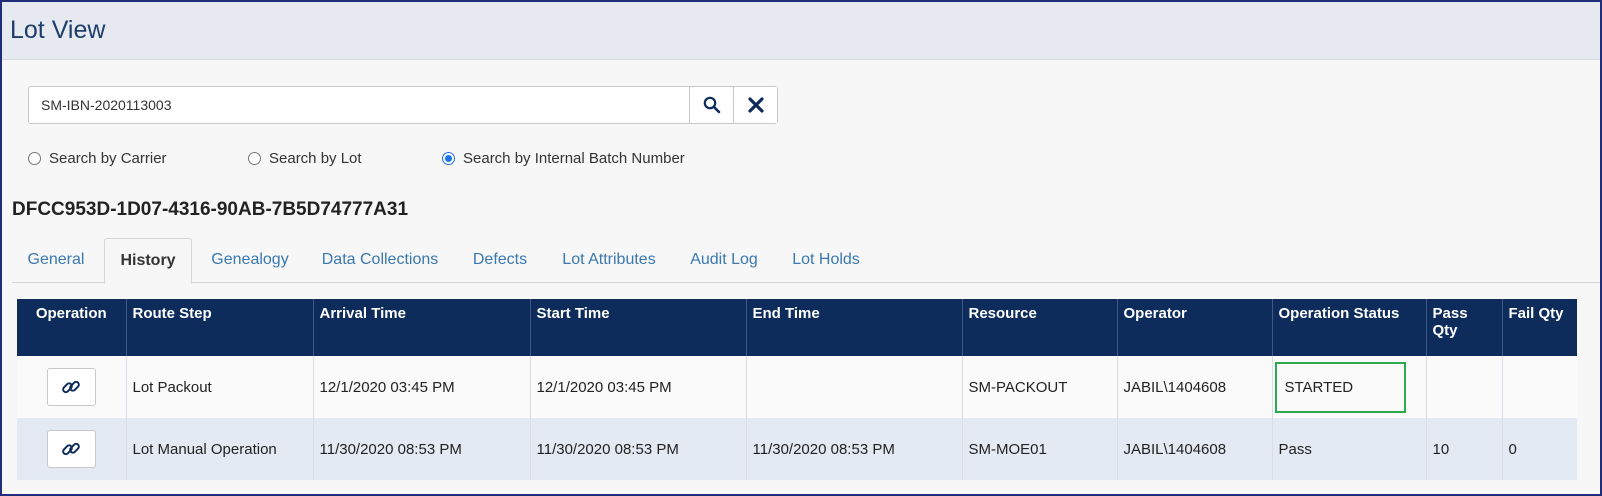 This screenshot has width=1602, height=496. Describe the element at coordinates (609, 260) in the screenshot. I see `tab-lot-attributes: Lot Attributes` at that location.